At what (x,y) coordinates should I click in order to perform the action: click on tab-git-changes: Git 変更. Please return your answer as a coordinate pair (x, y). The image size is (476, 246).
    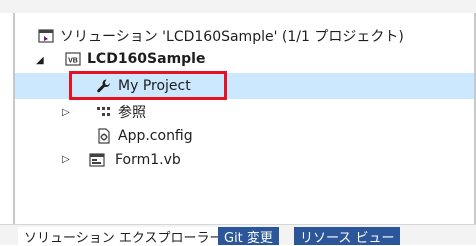
    Looking at the image, I should click on (248, 236).